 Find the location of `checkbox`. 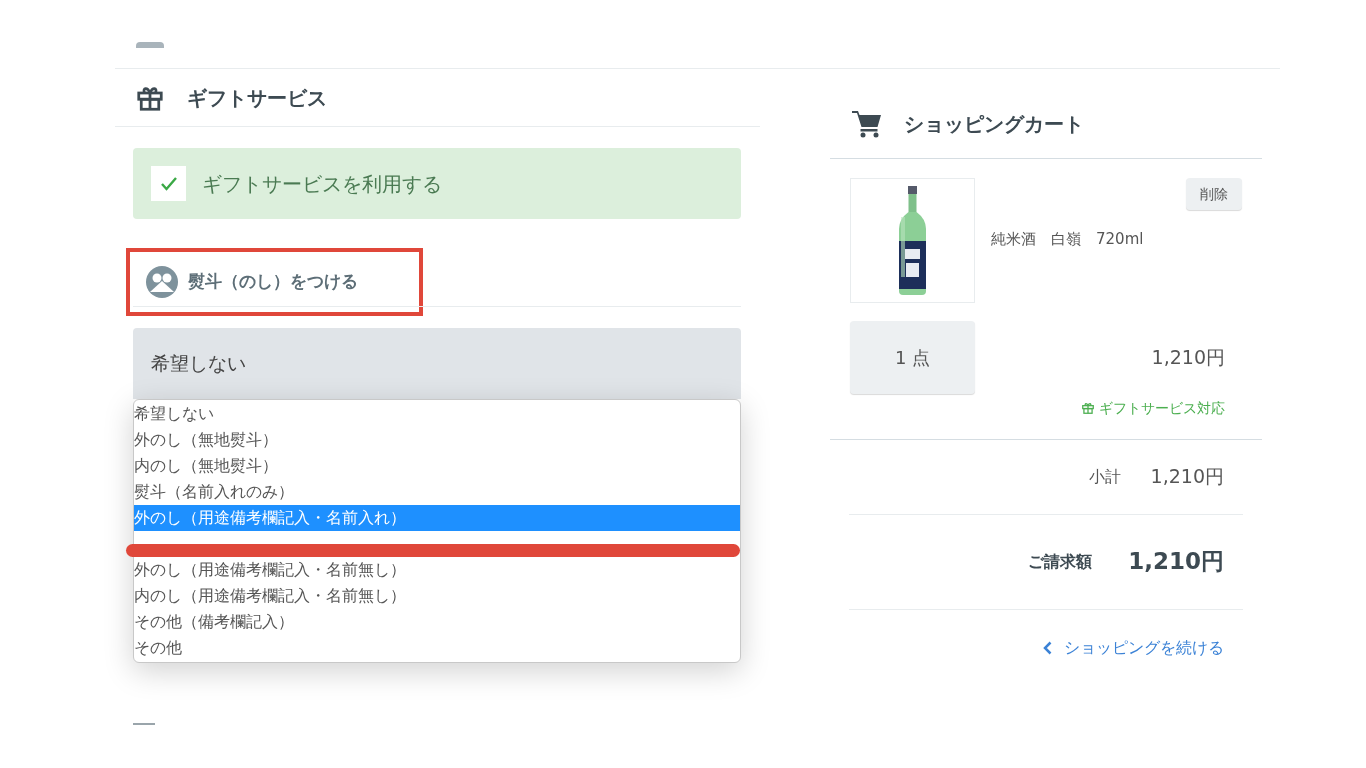

checkbox is located at coordinates (168, 183).